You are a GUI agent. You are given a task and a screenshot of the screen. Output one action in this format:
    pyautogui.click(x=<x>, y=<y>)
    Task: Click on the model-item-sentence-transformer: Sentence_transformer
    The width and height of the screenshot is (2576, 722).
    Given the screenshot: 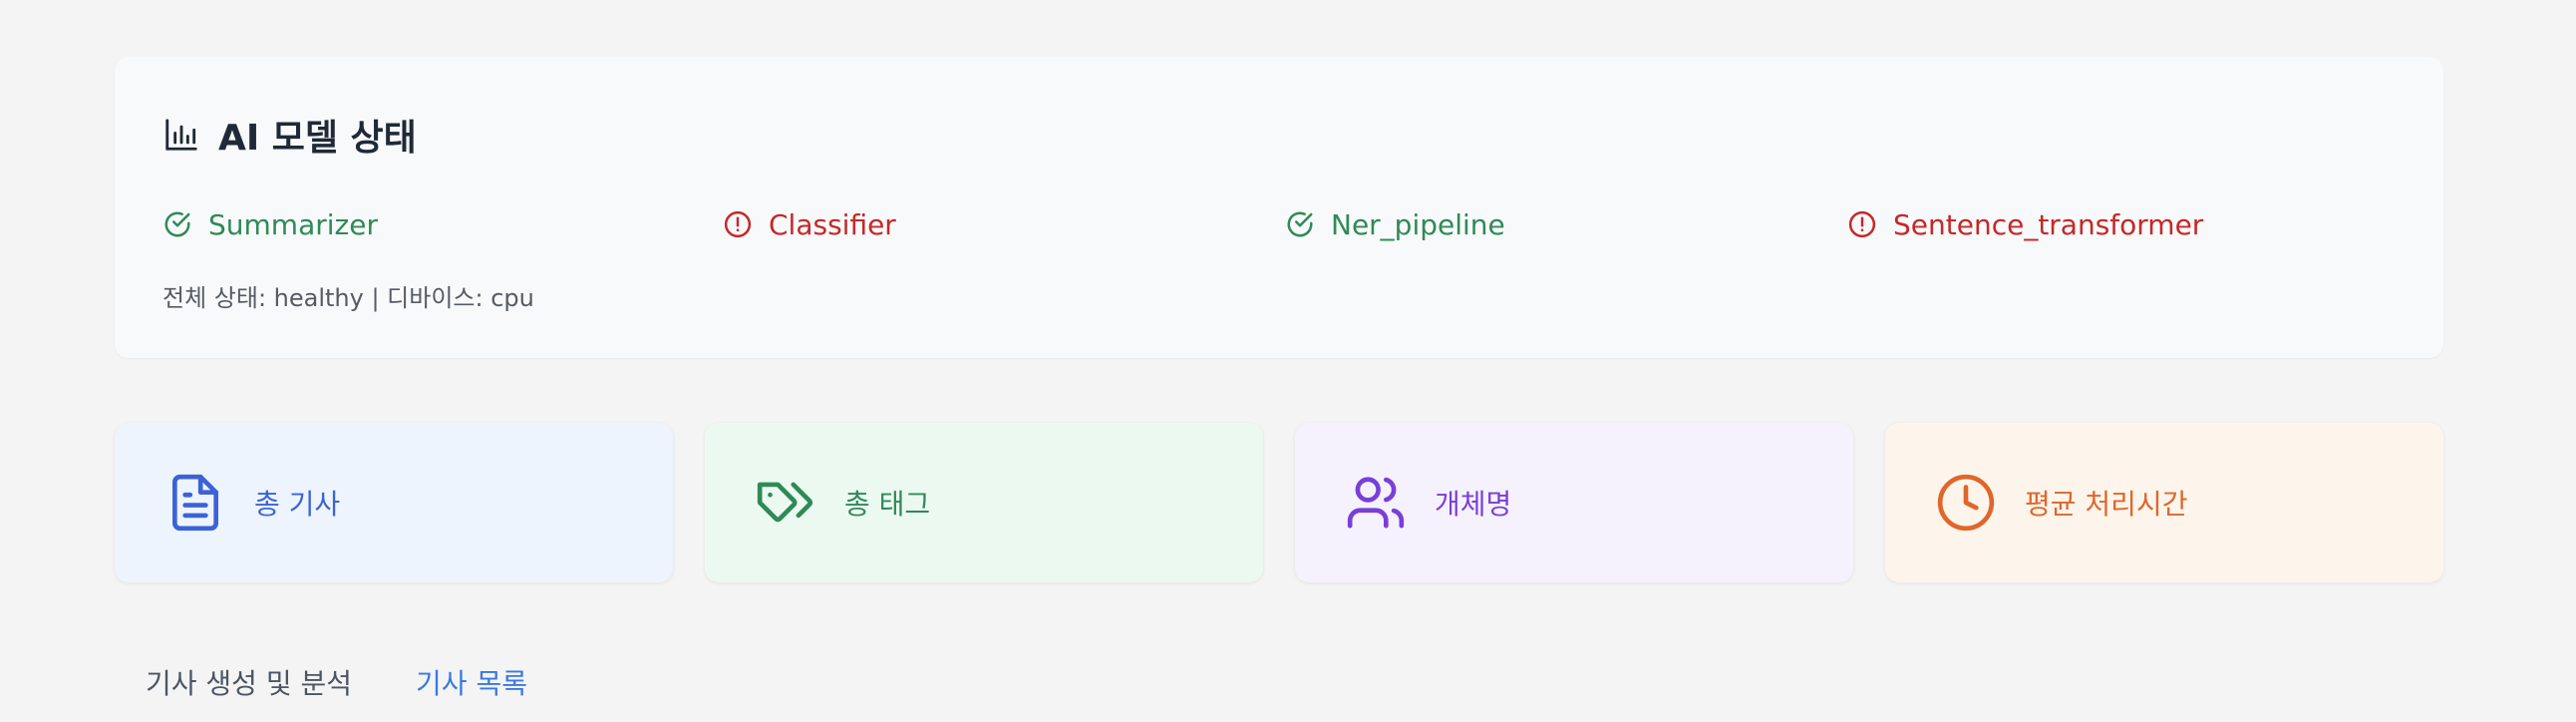 What is the action you would take?
    pyautogui.click(x=2025, y=224)
    